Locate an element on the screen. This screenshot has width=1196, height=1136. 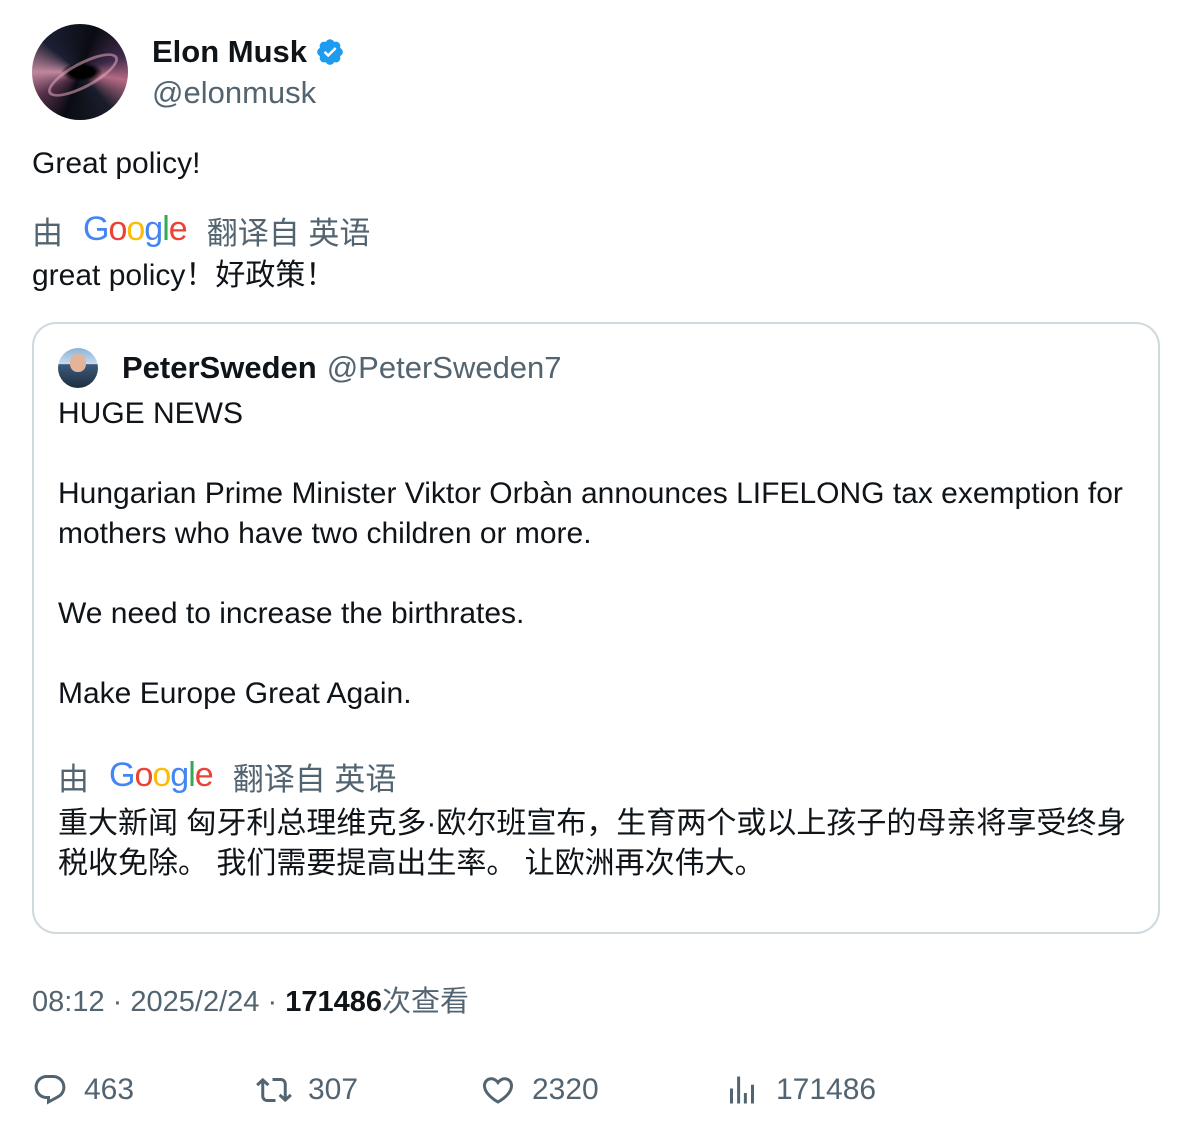
views-count: 171486 is located at coordinates (333, 1002).